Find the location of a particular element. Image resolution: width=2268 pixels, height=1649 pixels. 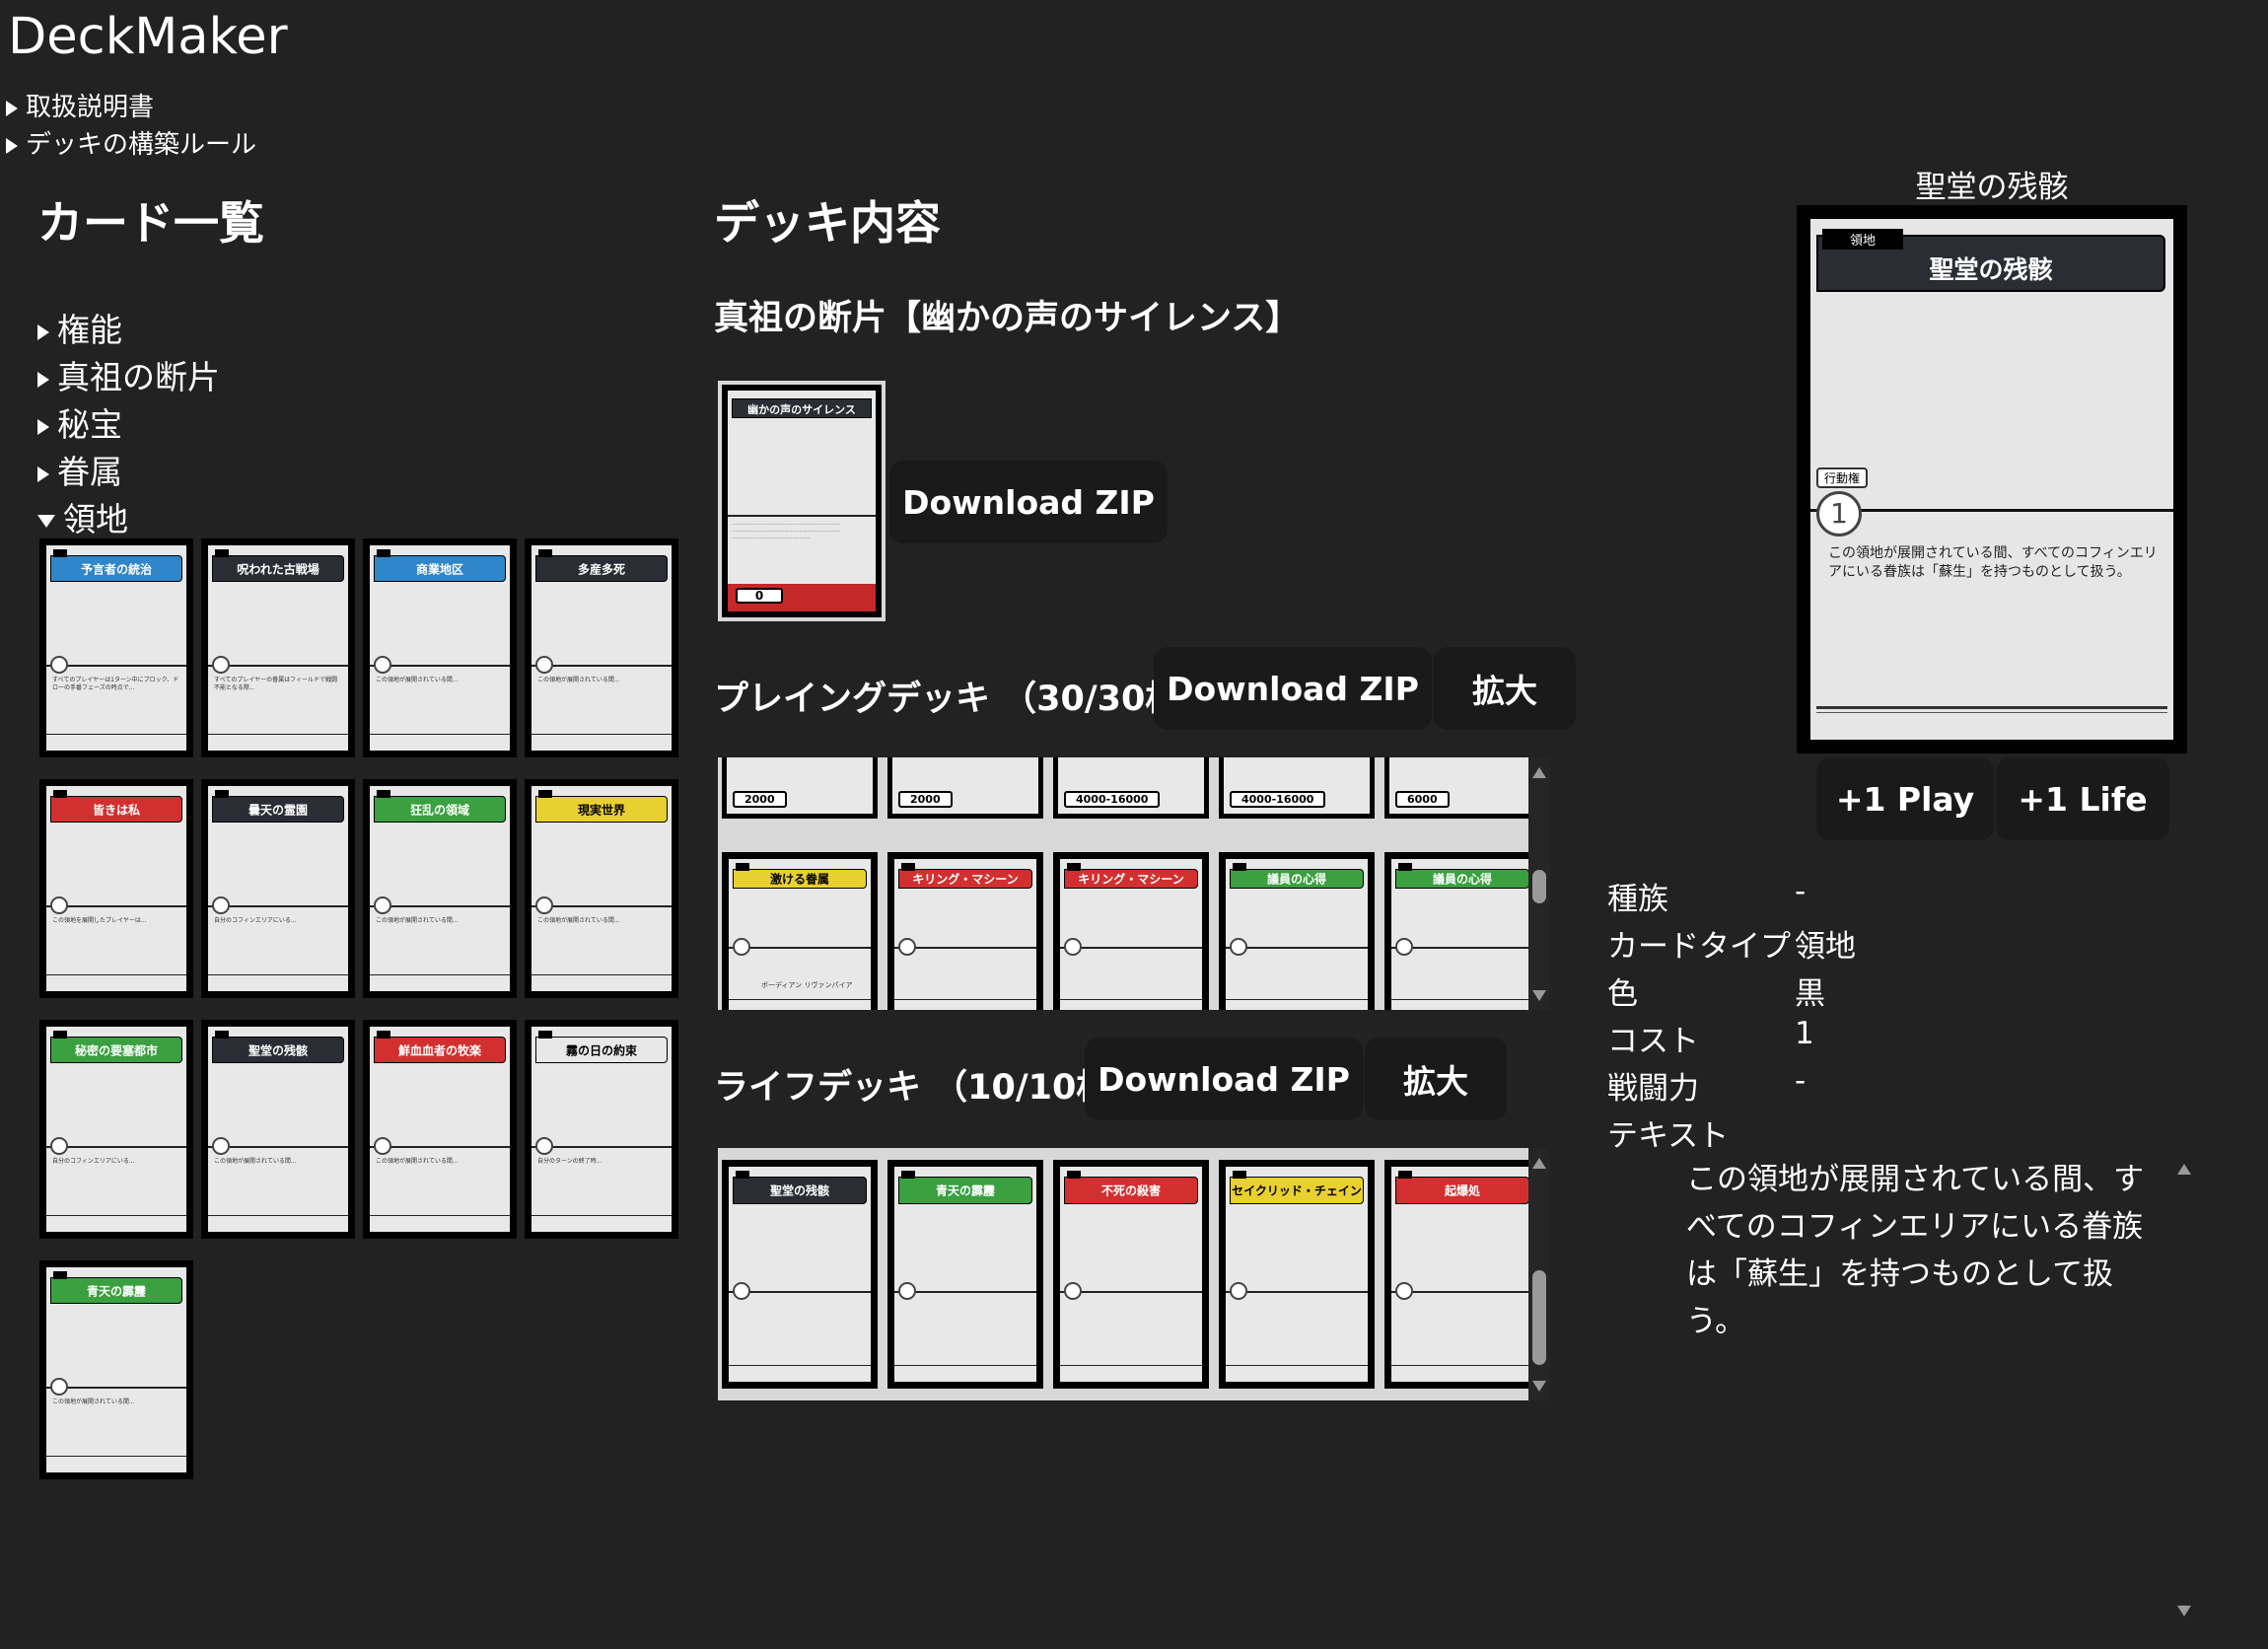

category-label: 真祖の断片 is located at coordinates (138, 377).